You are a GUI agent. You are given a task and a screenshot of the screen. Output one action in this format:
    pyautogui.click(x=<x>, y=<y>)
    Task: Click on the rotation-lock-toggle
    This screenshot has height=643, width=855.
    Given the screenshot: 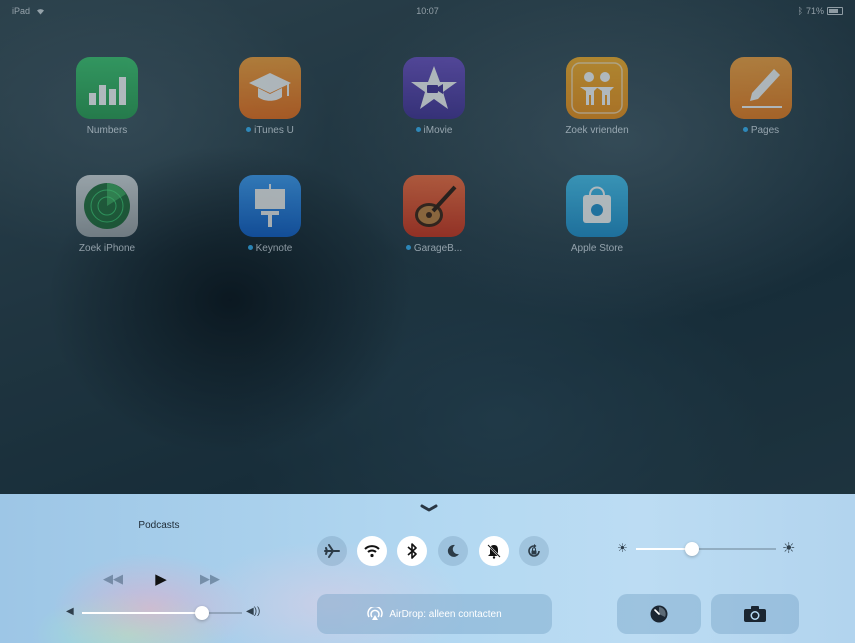 What is the action you would take?
    pyautogui.click(x=534, y=551)
    